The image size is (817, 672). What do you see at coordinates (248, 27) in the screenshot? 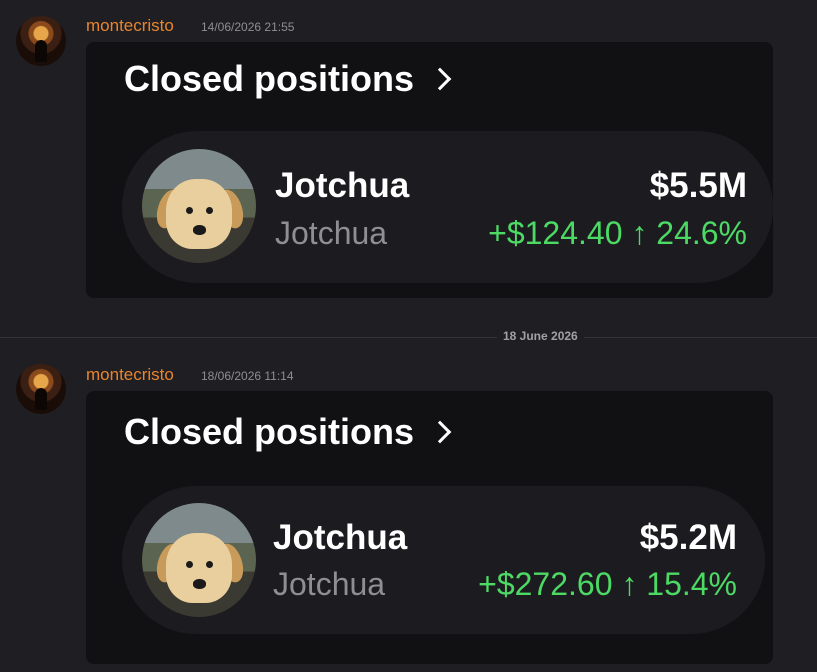
I see `message-timestamp: 14/06/2026 21:55` at bounding box center [248, 27].